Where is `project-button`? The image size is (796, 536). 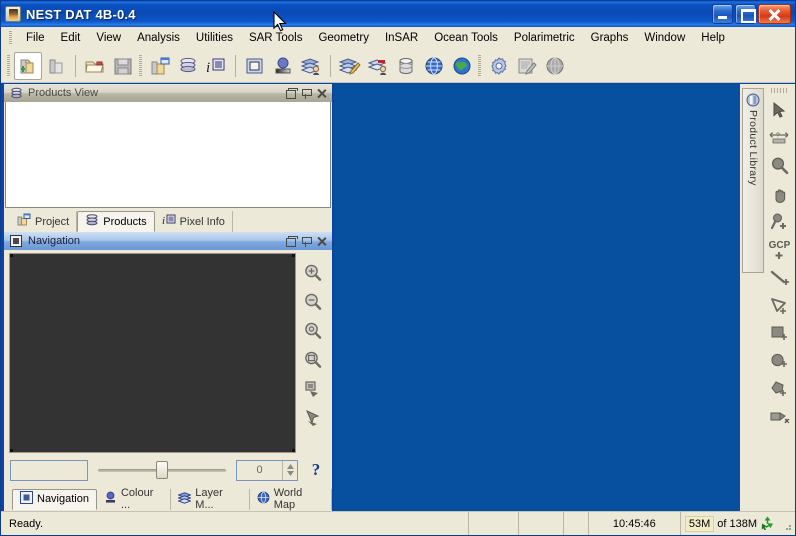 project-button is located at coordinates (160, 66).